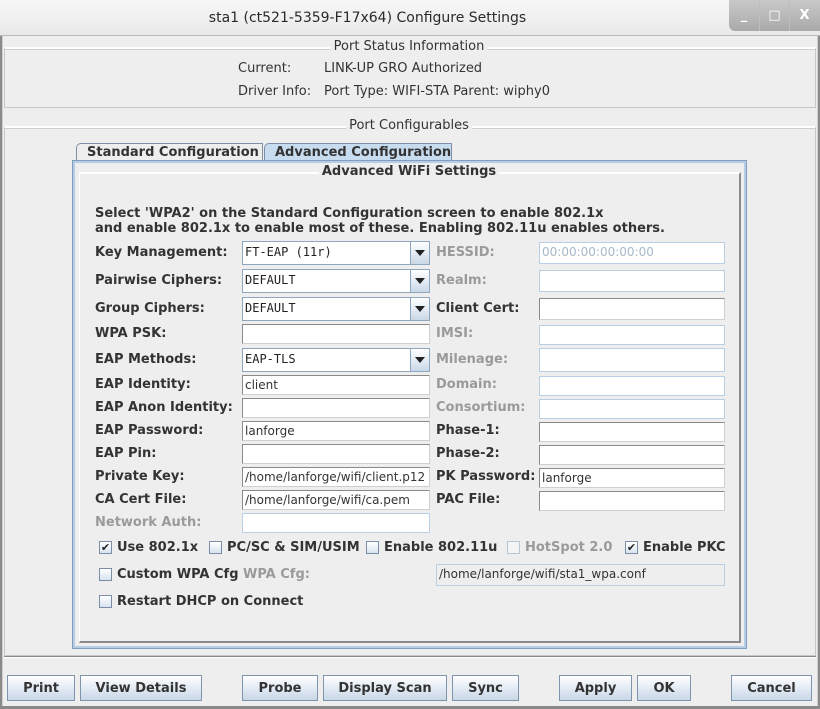  What do you see at coordinates (146, 359) in the screenshot?
I see `eap-methods-label: EAP Methods:` at bounding box center [146, 359].